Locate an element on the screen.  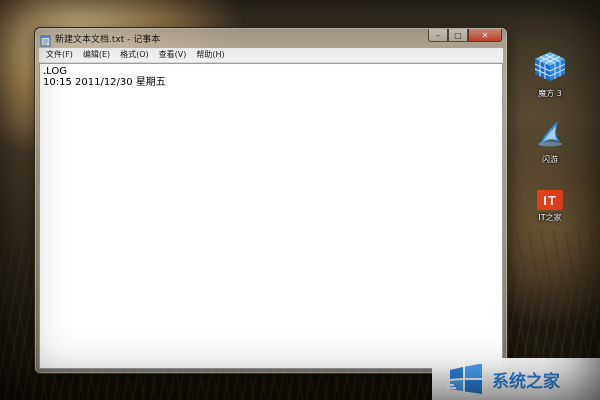
windows-logo-icon is located at coordinates (466, 378).